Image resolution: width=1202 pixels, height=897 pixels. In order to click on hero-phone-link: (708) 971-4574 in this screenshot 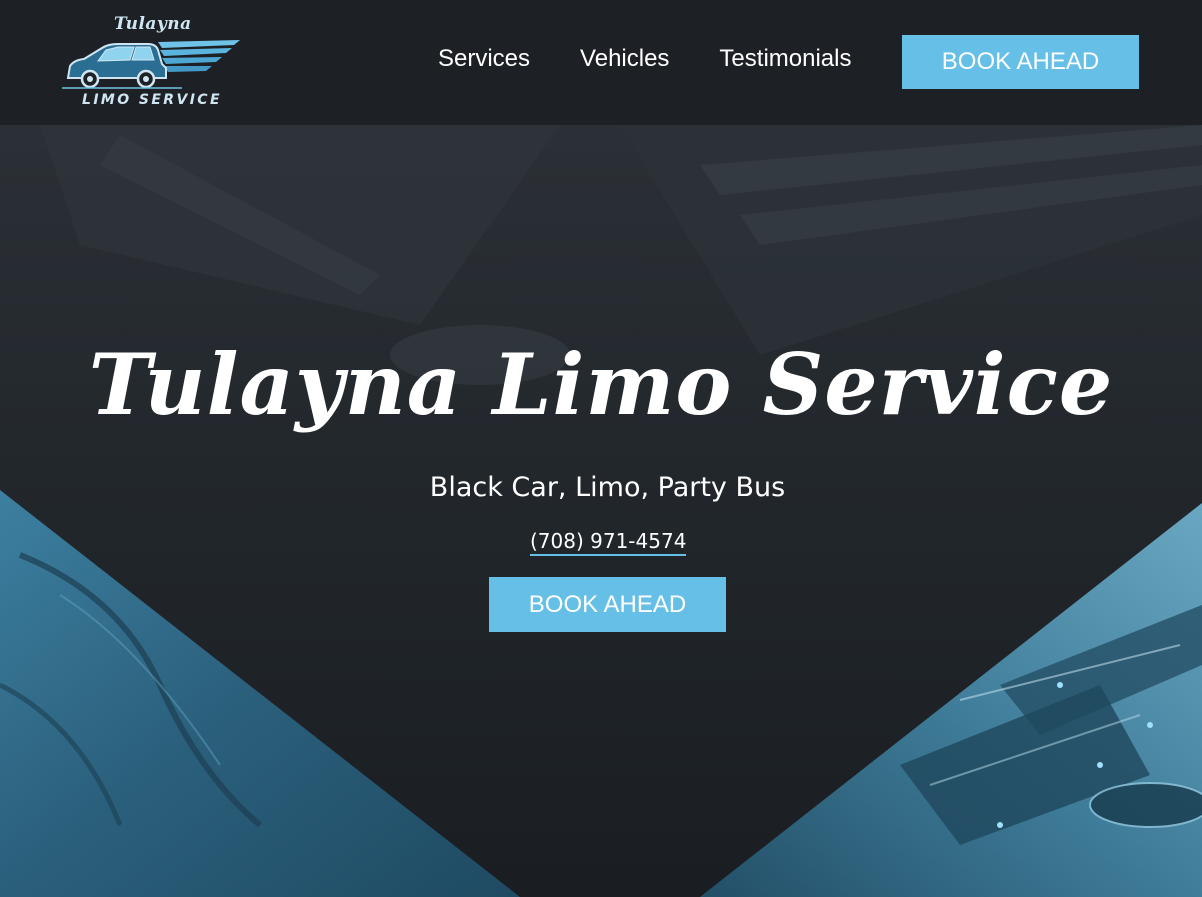, I will do `click(608, 542)`.